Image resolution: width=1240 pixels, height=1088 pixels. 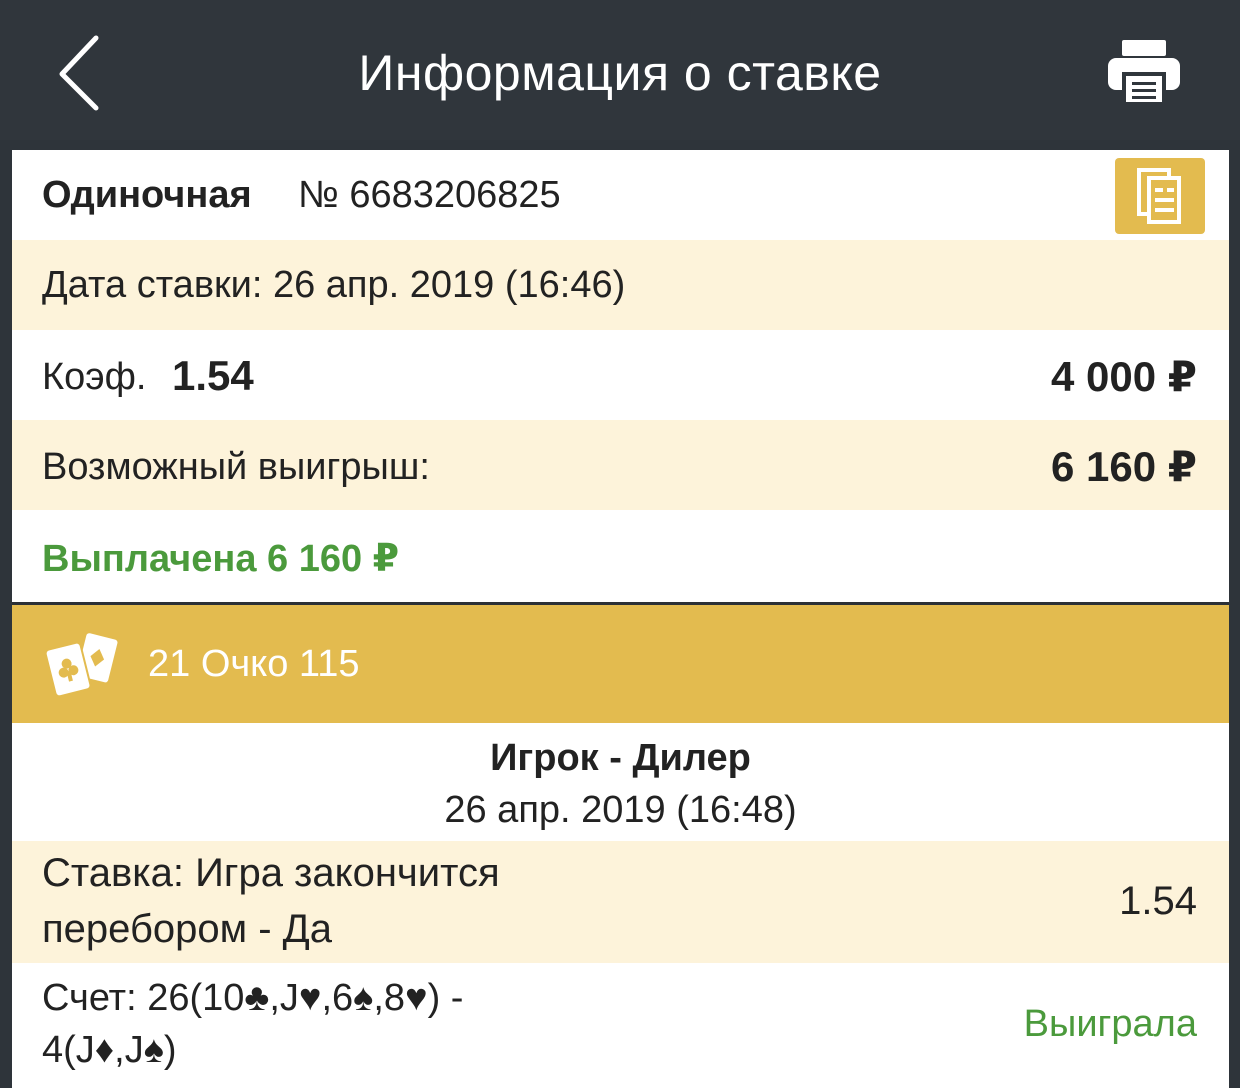 I want to click on top-bar: Информация о ставке, so click(x=620, y=70).